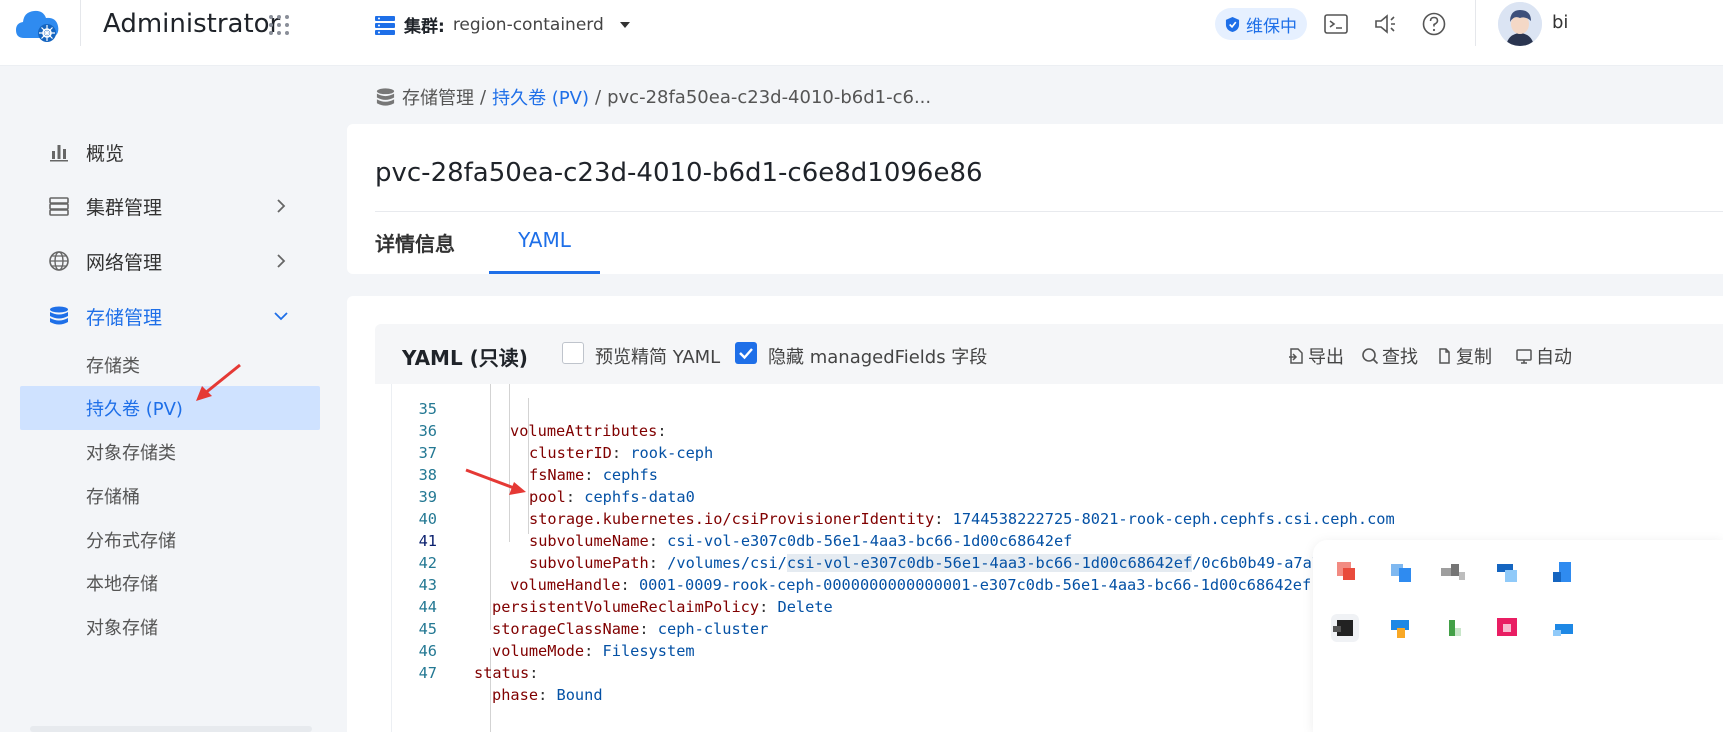  I want to click on hide-managed-fields-checkbox, so click(746, 353).